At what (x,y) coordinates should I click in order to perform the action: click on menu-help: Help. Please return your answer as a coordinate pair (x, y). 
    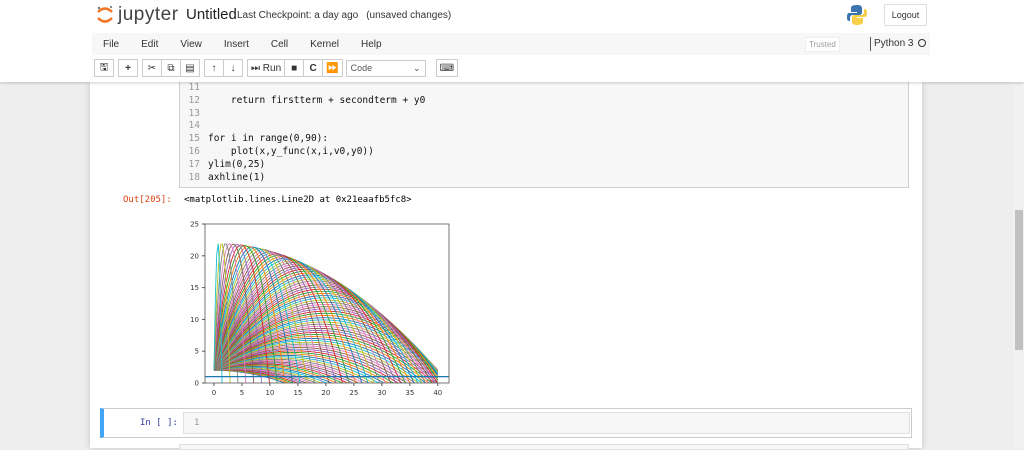
    Looking at the image, I should click on (371, 44).